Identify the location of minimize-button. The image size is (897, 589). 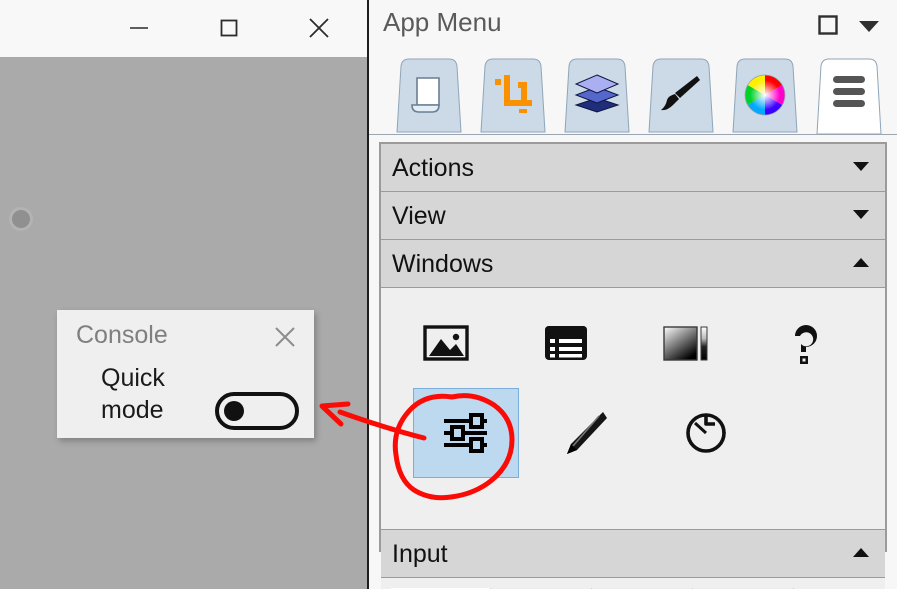
(139, 28).